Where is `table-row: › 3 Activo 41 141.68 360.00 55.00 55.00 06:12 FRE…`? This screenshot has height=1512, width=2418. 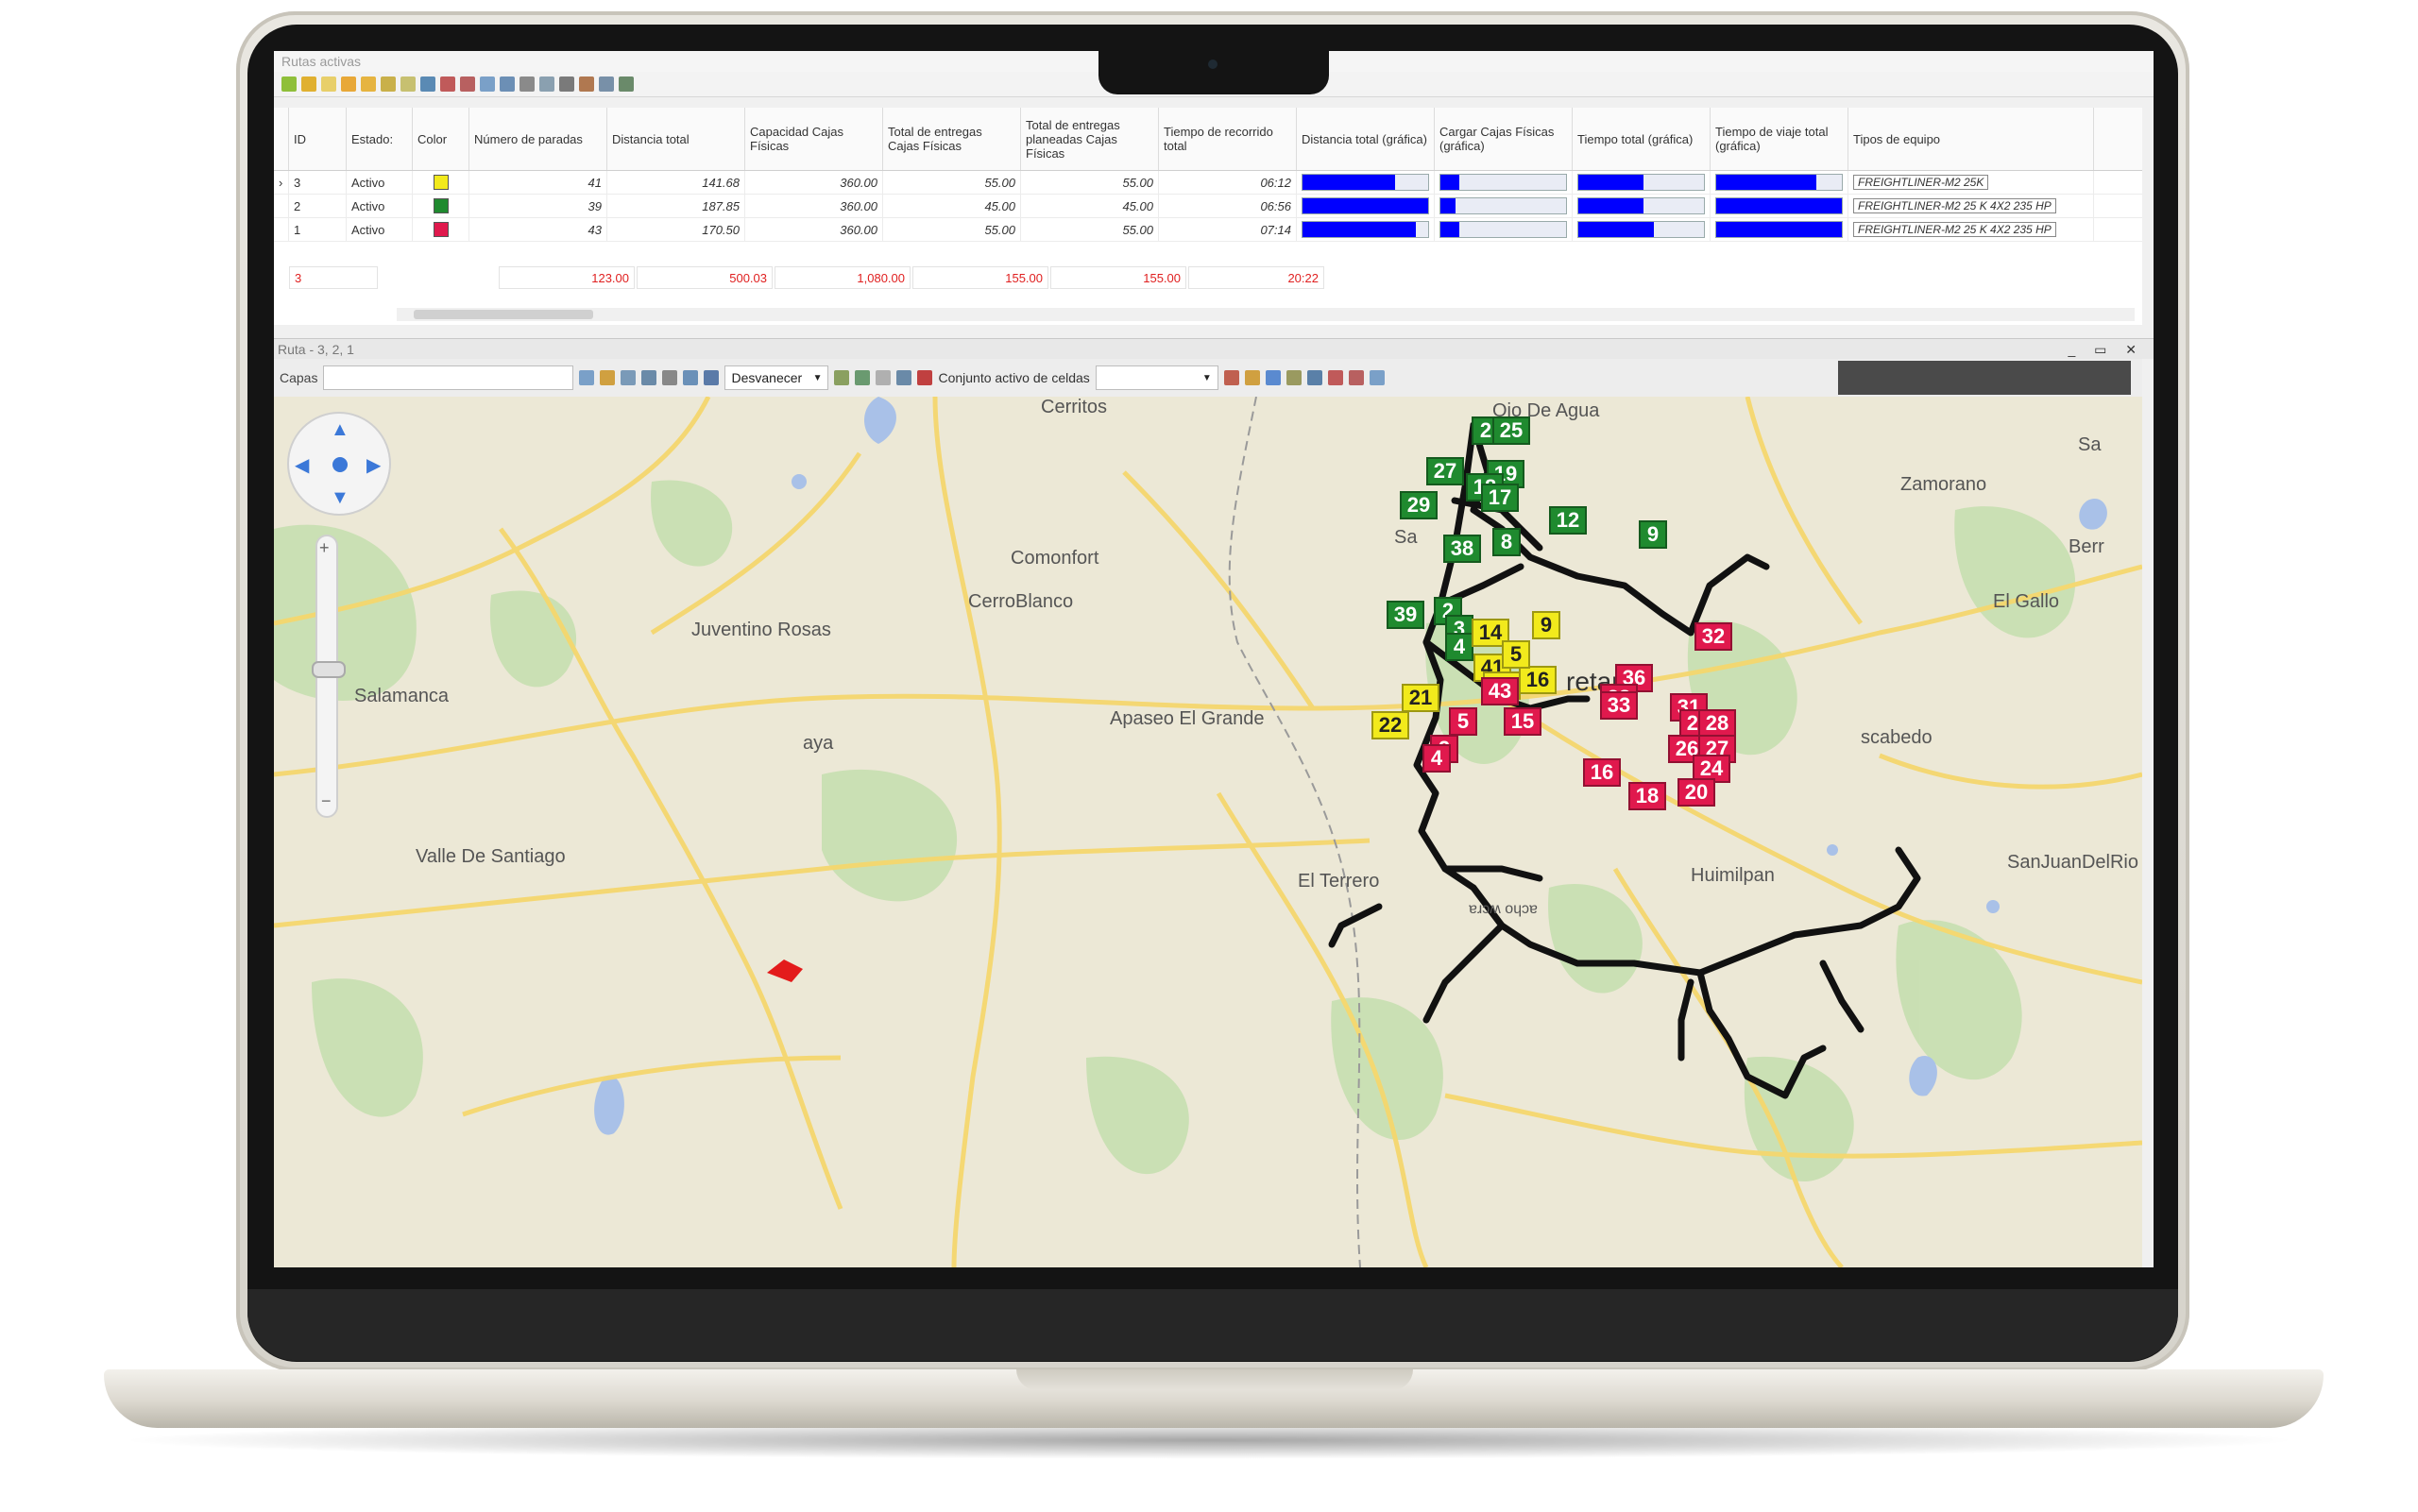
table-row: › 3 Activo 41 141.68 360.00 55.00 55.00 06:12 FRE… is located at coordinates (1208, 183).